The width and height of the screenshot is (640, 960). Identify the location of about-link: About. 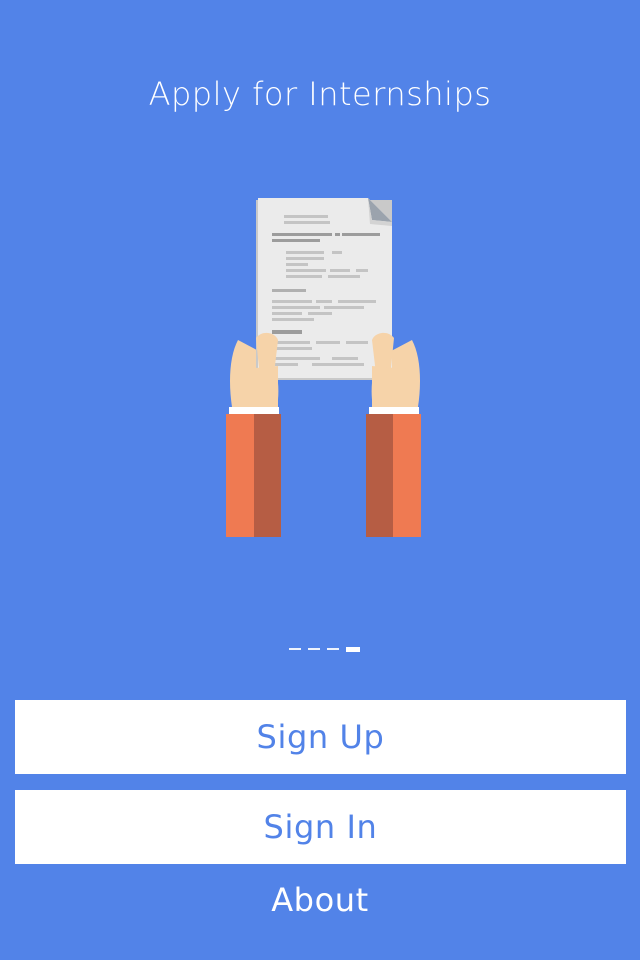
(320, 900).